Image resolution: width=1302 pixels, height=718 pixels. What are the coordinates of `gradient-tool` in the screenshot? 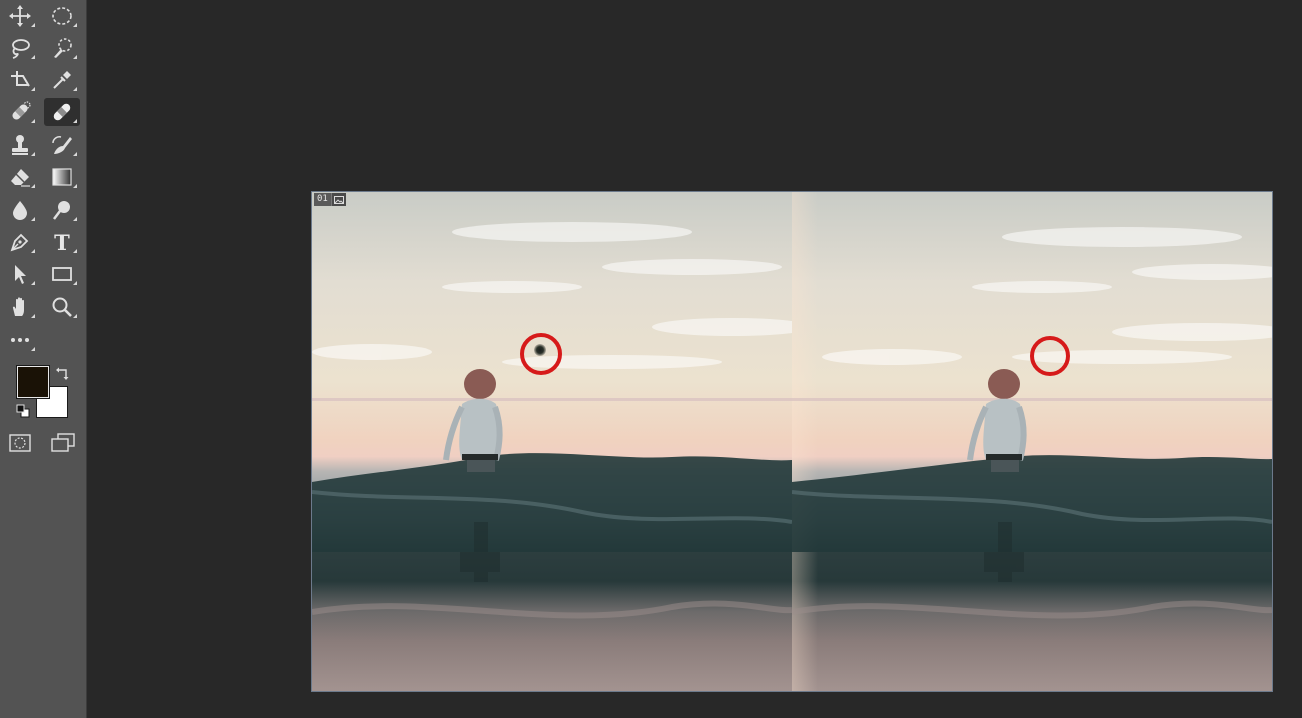 It's located at (62, 177).